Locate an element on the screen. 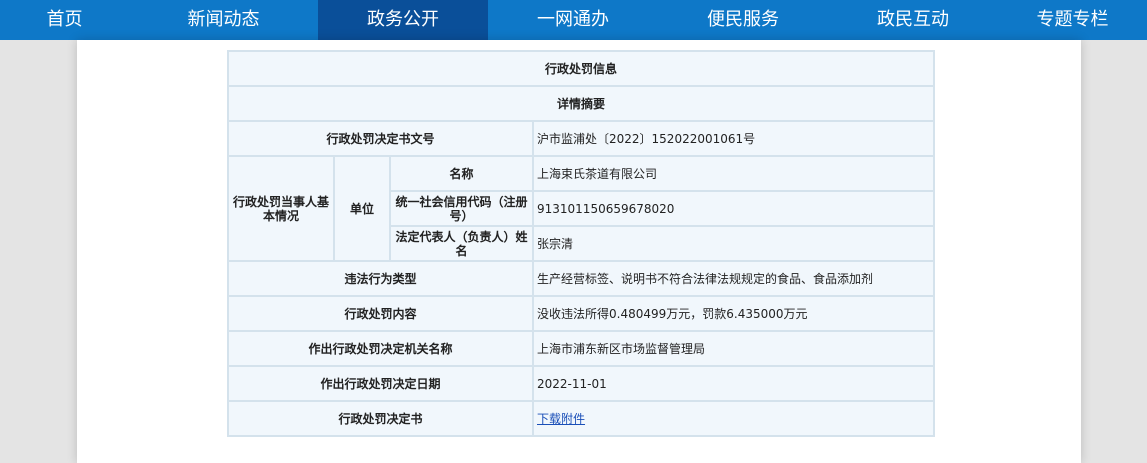 The height and width of the screenshot is (463, 1147). decision-date-label: 作出行政处罚决定日期 is located at coordinates (380, 383).